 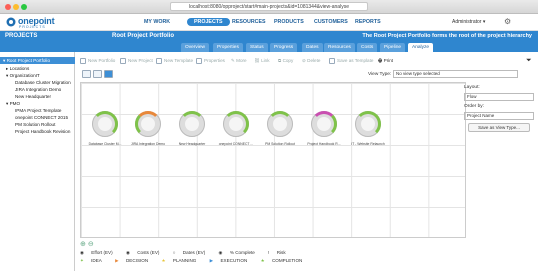 What do you see at coordinates (164, 260) in the screenshot?
I see `planning-icon: ★` at bounding box center [164, 260].